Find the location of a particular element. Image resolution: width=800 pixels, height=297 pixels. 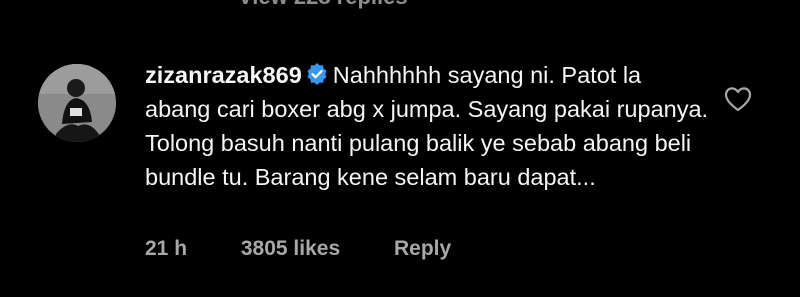

heart-outline-icon is located at coordinates (738, 99).